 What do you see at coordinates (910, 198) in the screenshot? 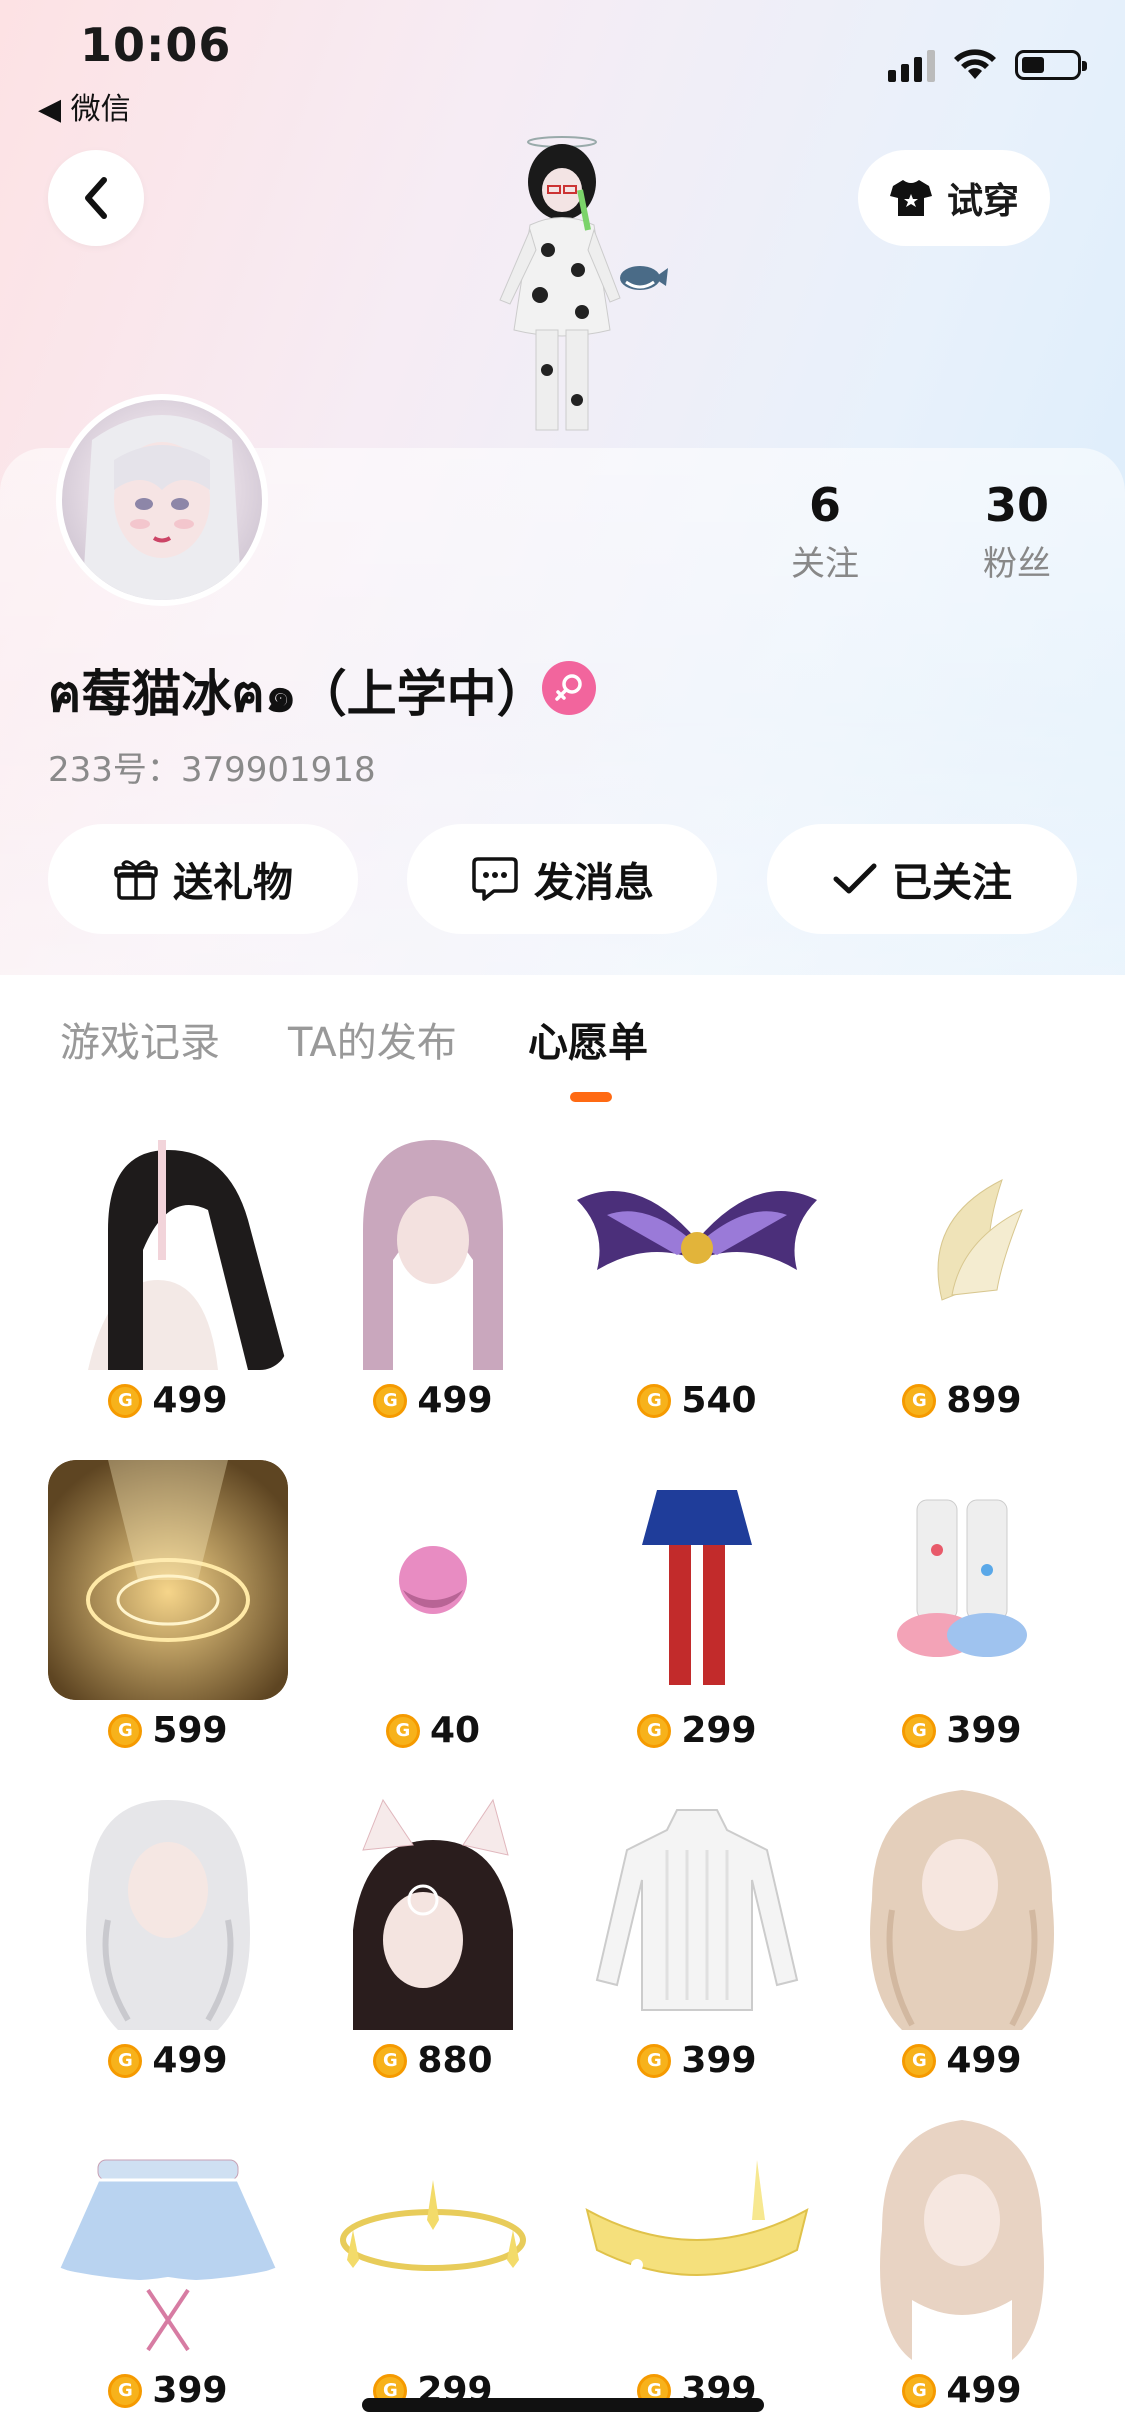
I see `tshirt-icon` at bounding box center [910, 198].